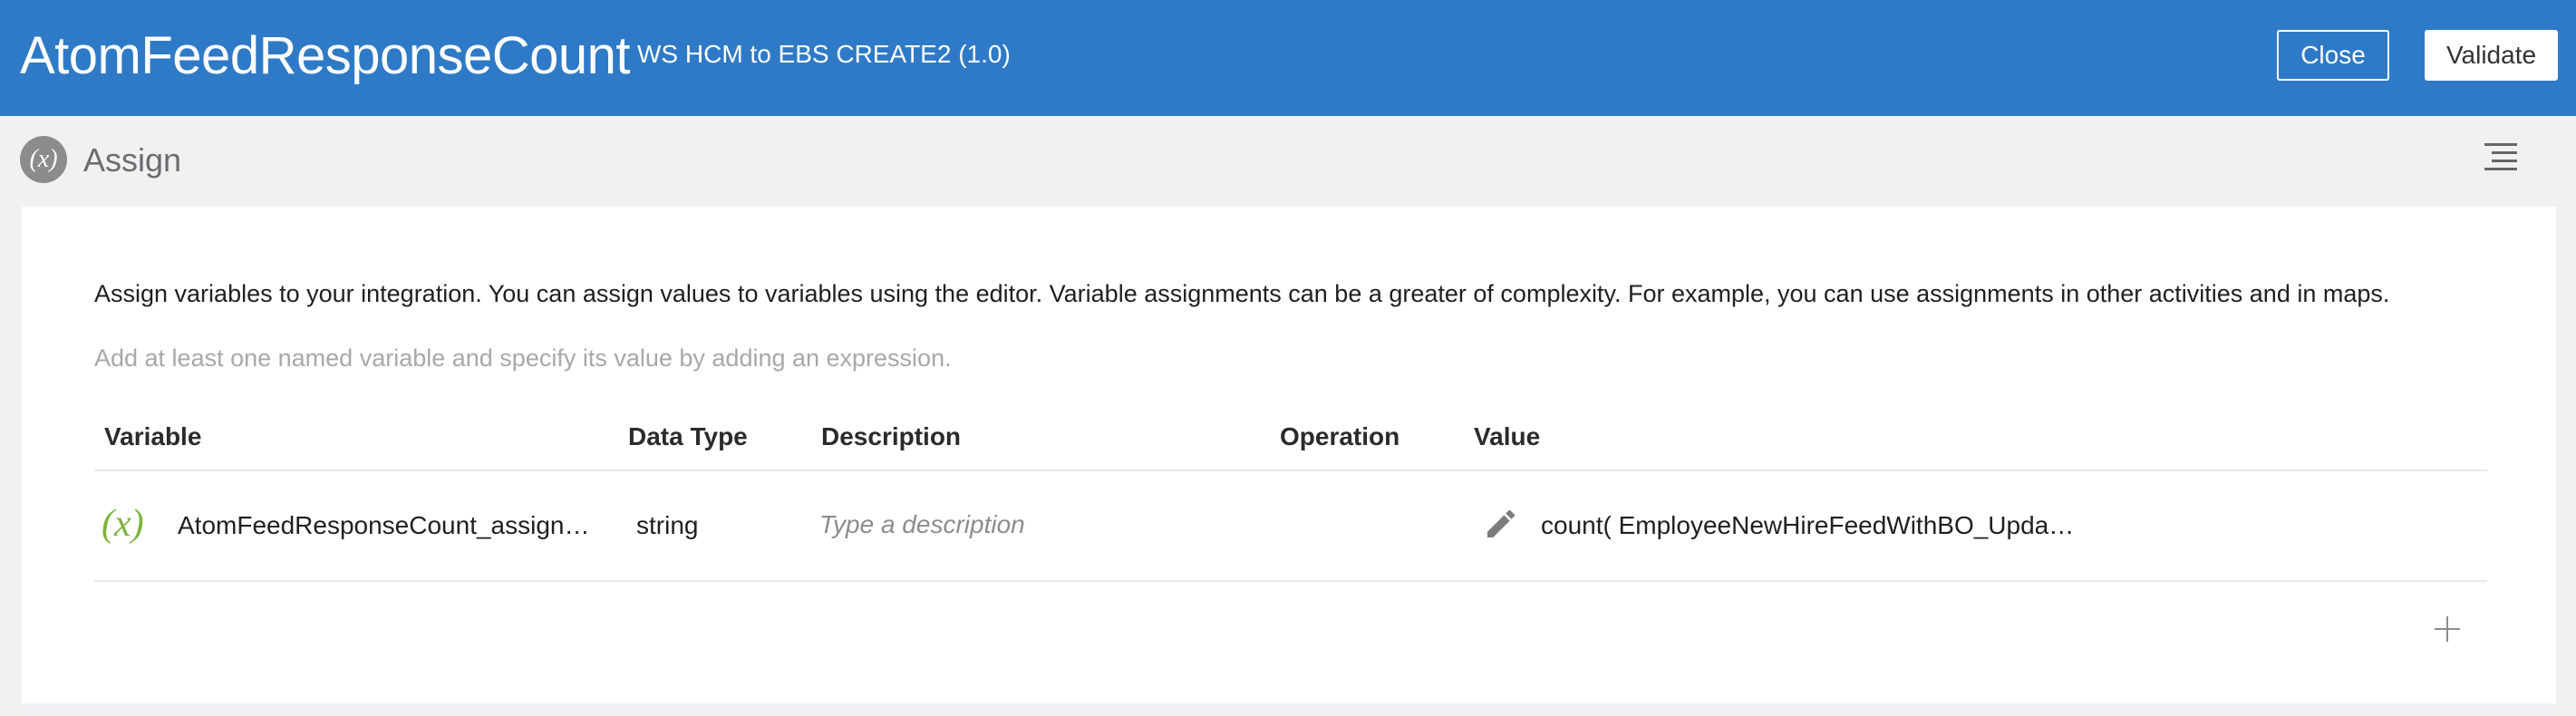  What do you see at coordinates (891, 436) in the screenshot?
I see `column-header-description: Description` at bounding box center [891, 436].